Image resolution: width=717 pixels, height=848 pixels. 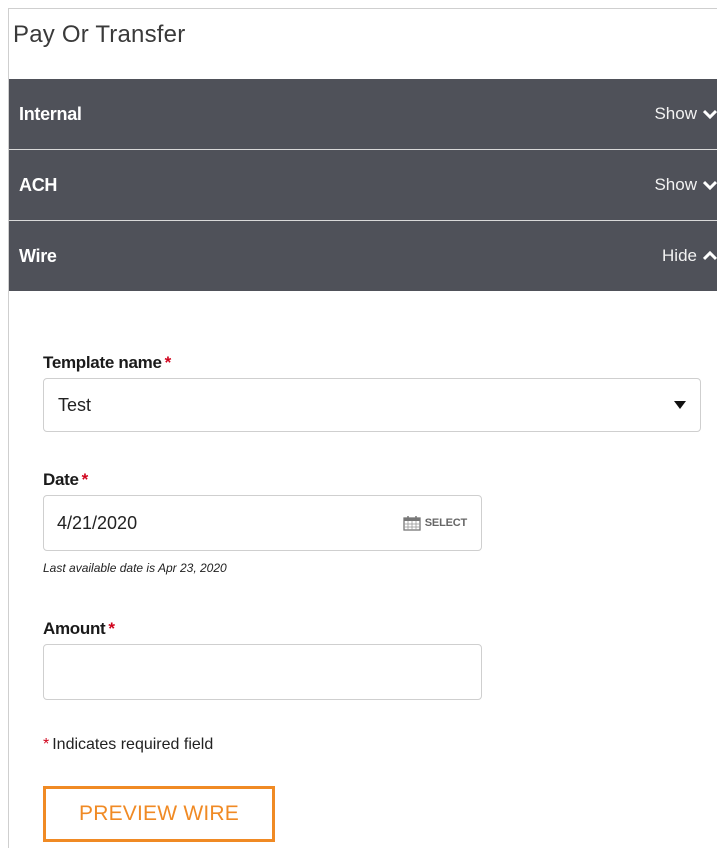 What do you see at coordinates (159, 814) in the screenshot?
I see `preview-wire-button: PREVIEW WIRE` at bounding box center [159, 814].